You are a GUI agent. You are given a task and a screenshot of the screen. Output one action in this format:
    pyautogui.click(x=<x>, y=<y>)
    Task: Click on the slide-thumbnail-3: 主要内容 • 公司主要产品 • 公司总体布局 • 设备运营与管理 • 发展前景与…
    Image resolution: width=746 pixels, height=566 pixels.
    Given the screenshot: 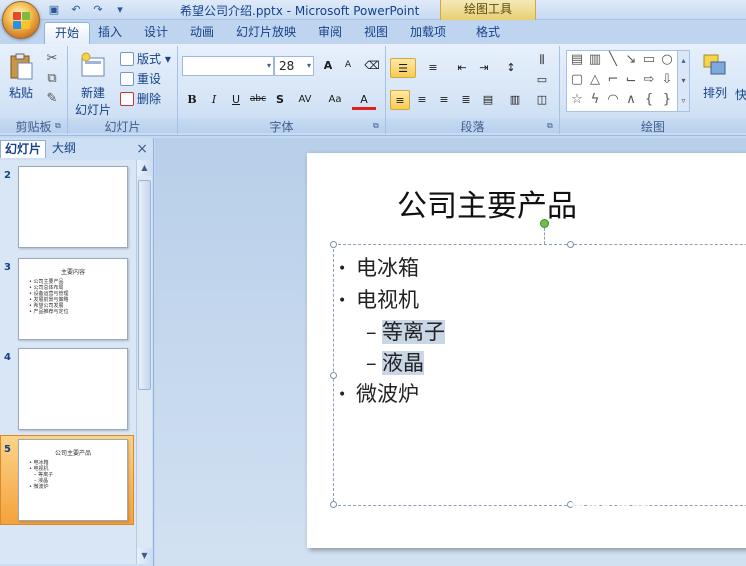 What is the action you would take?
    pyautogui.click(x=73, y=299)
    